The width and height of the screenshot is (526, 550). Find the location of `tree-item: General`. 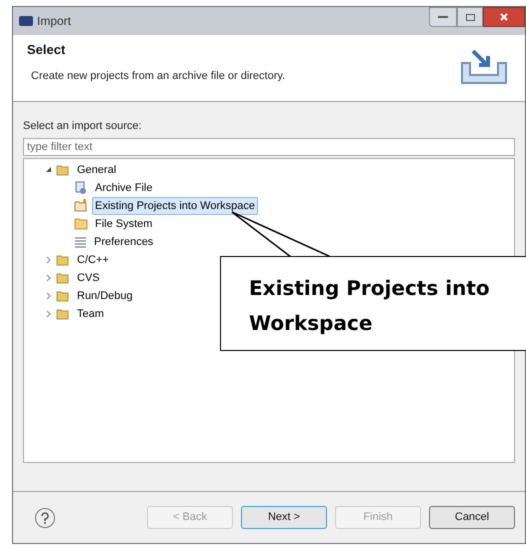

tree-item: General is located at coordinates (97, 169).